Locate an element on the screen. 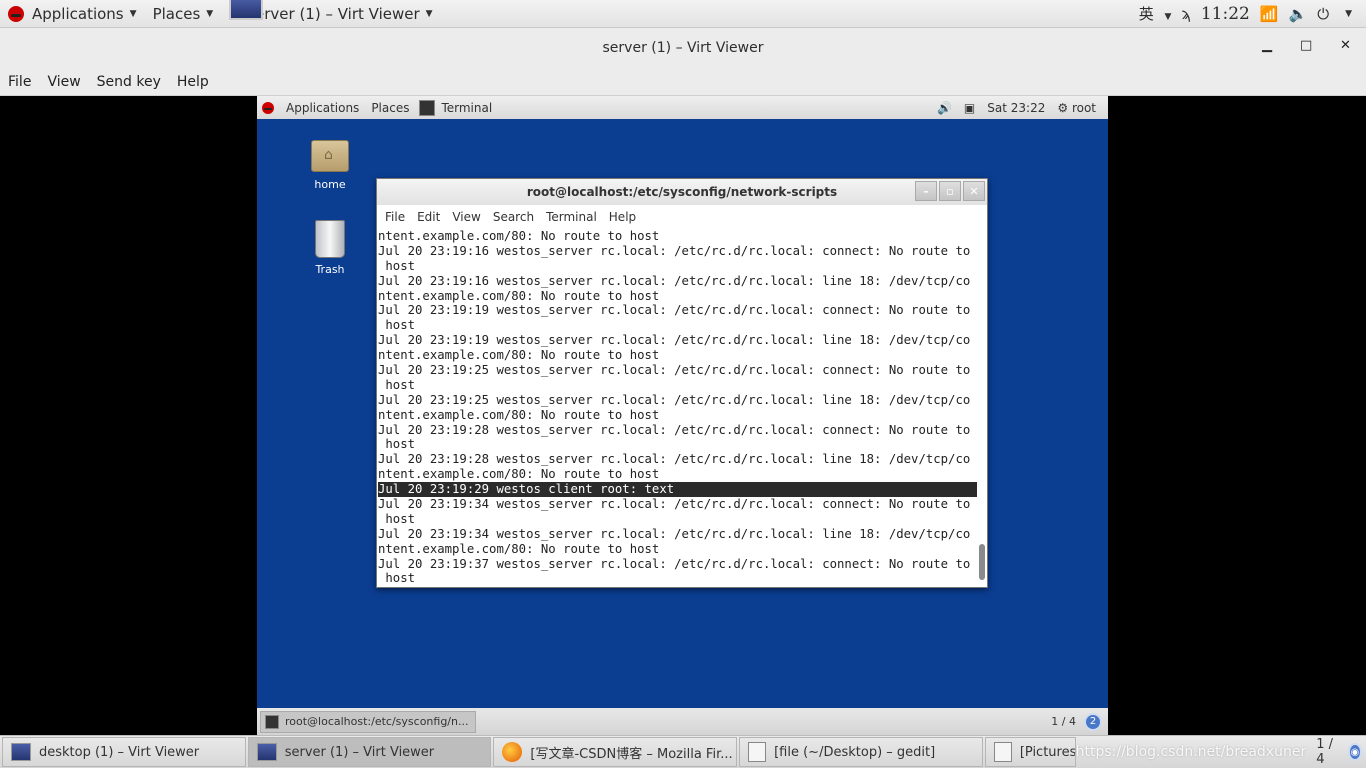  wifi-icon: 📶 is located at coordinates (1269, 14).